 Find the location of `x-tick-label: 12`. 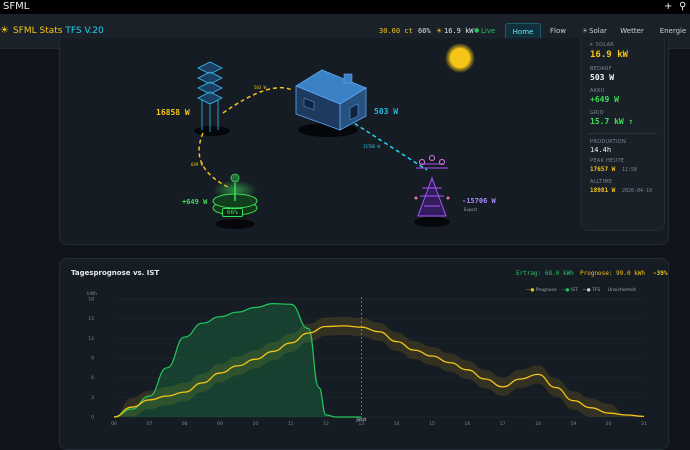

x-tick-label: 12 is located at coordinates (326, 424).